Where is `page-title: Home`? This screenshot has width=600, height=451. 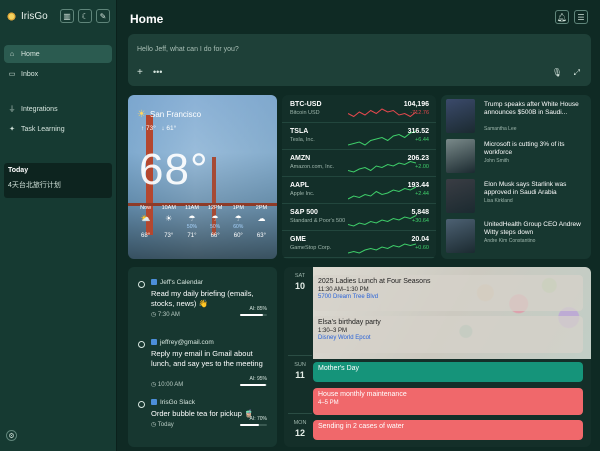 page-title: Home is located at coordinates (147, 19).